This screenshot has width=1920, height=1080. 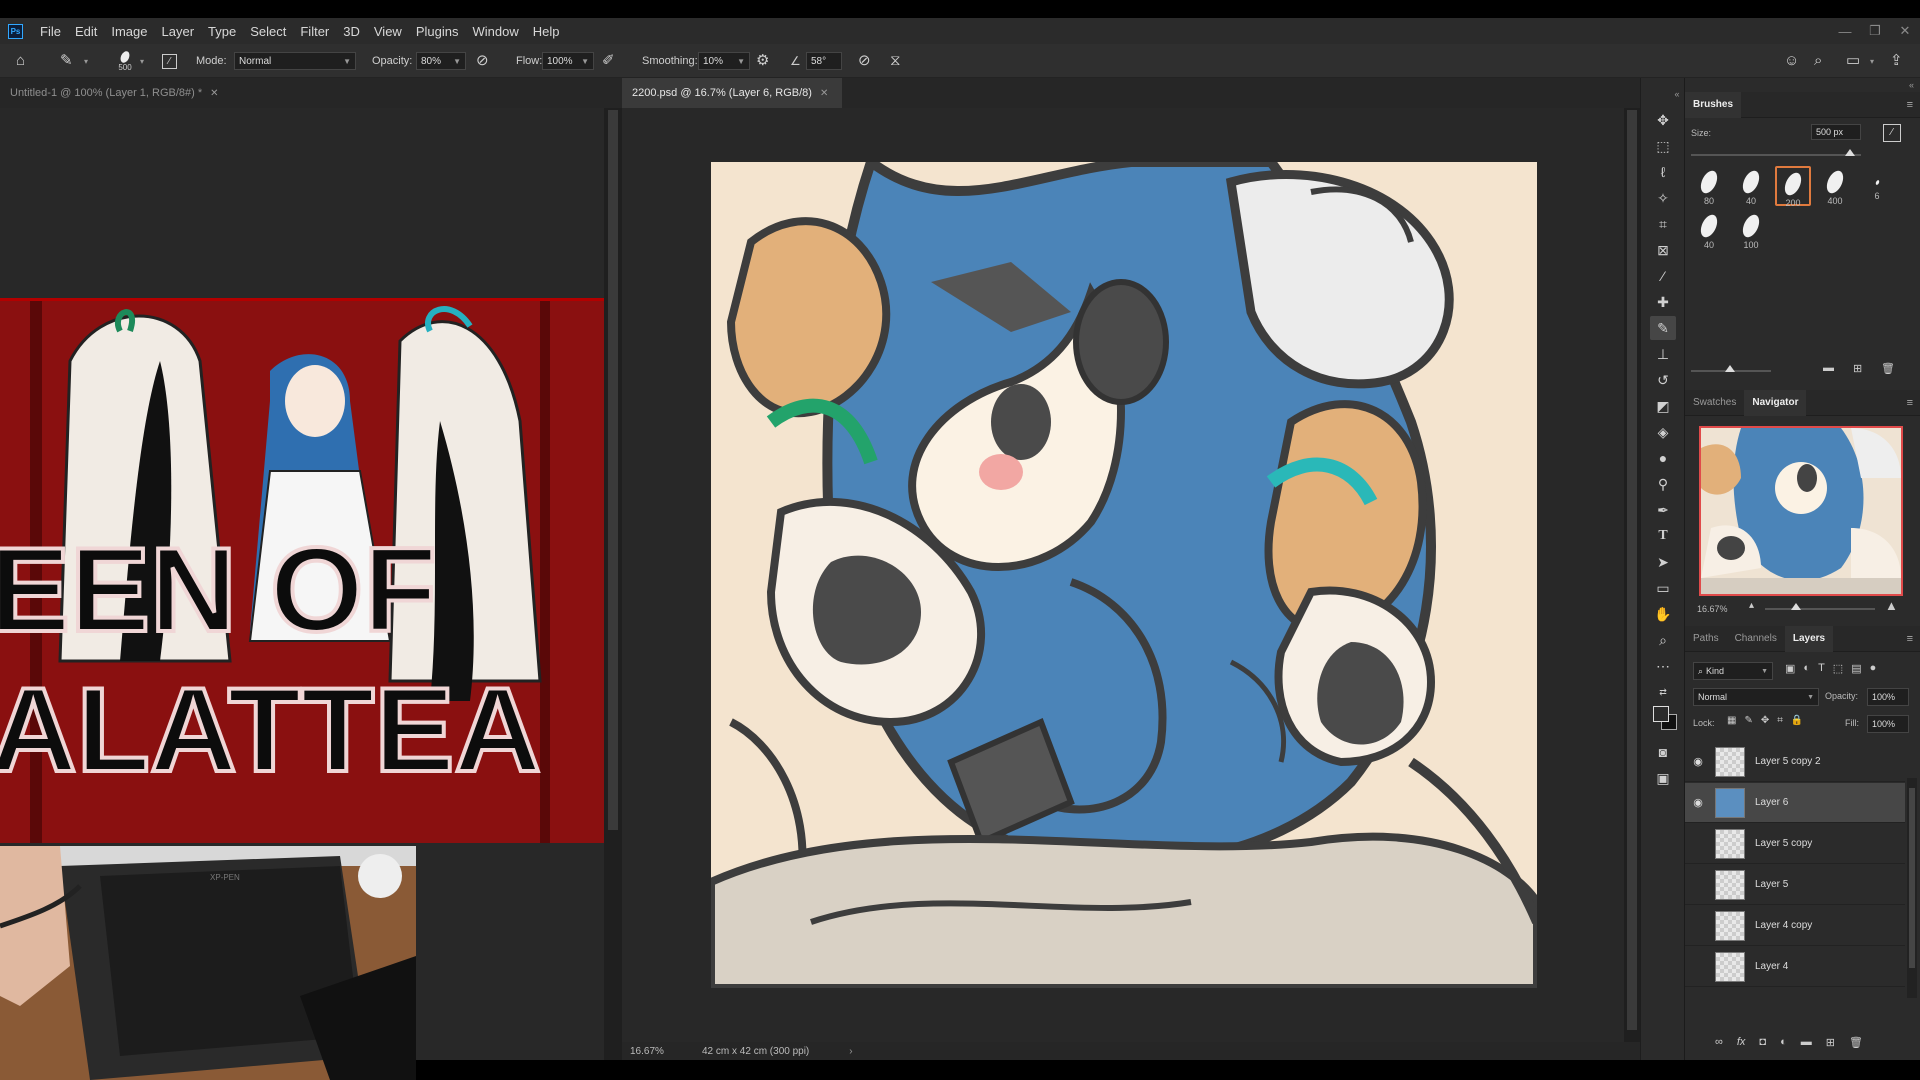 What do you see at coordinates (1663, 778) in the screenshot?
I see `screen-mode-icon: ▣` at bounding box center [1663, 778].